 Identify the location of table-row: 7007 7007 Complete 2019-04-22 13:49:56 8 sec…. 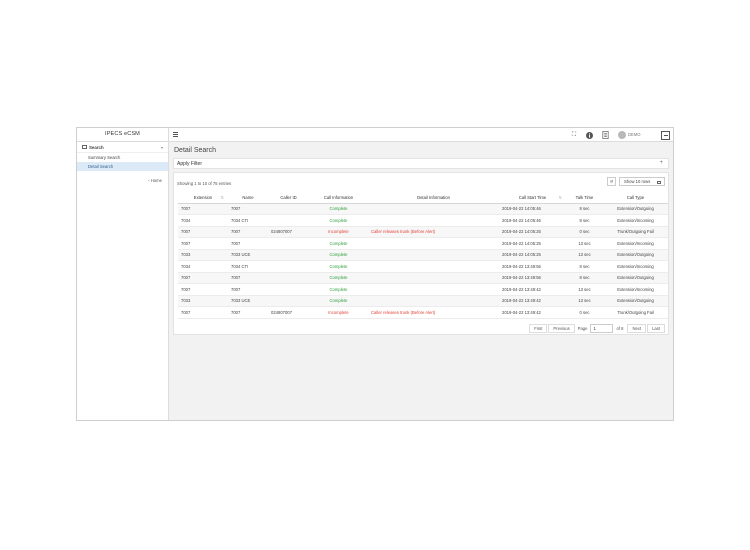
(423, 278).